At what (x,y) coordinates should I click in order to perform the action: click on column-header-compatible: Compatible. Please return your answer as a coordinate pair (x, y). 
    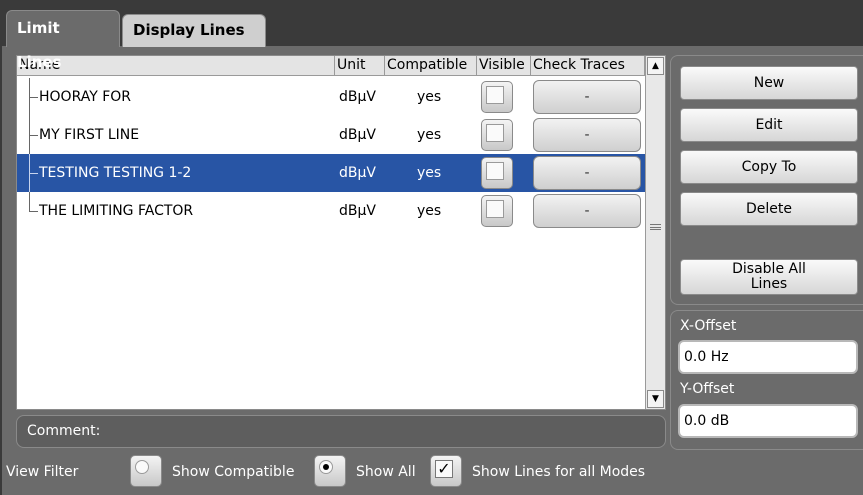
    Looking at the image, I should click on (431, 66).